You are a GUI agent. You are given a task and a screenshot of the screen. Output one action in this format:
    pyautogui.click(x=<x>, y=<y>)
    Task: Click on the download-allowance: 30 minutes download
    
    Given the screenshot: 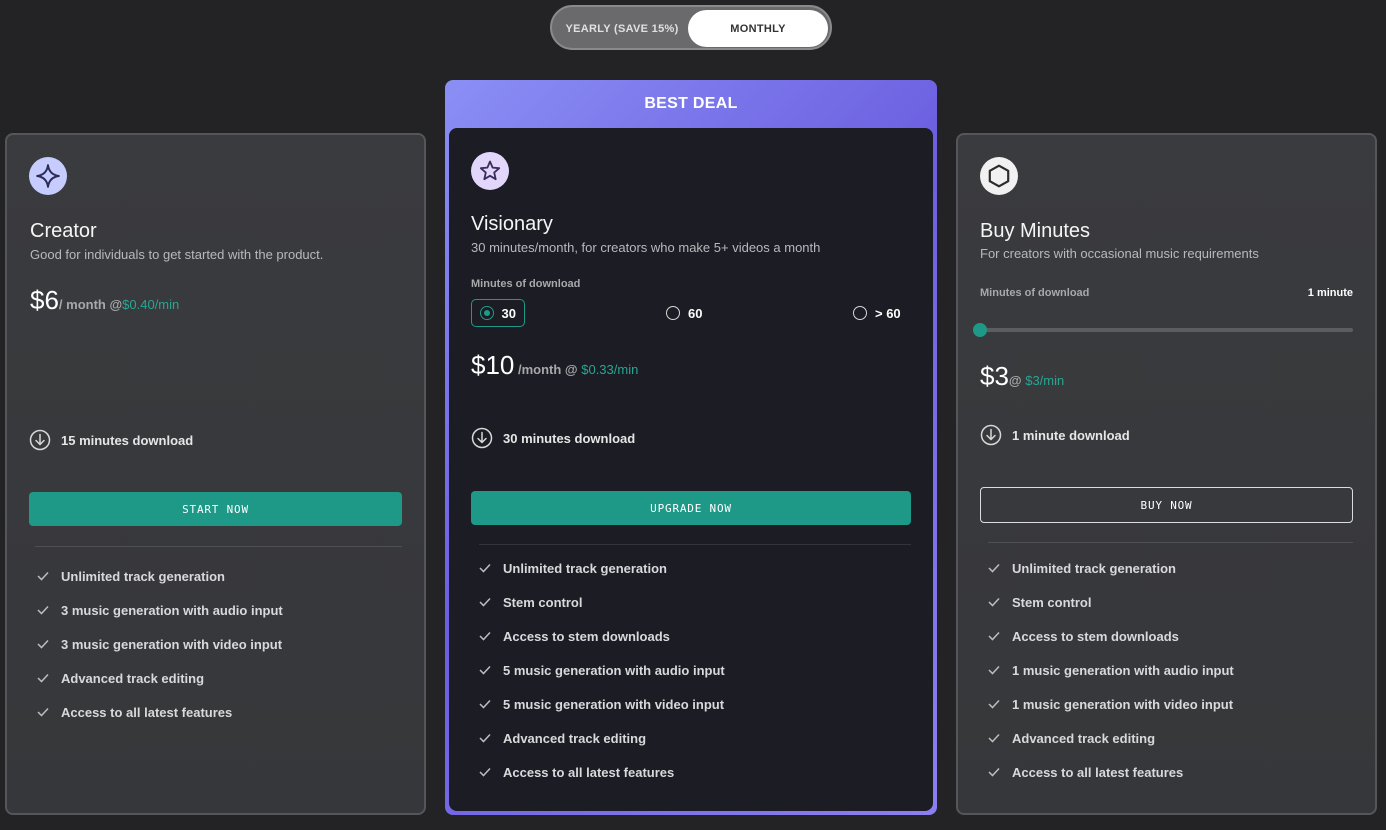 What is the action you would take?
    pyautogui.click(x=553, y=438)
    